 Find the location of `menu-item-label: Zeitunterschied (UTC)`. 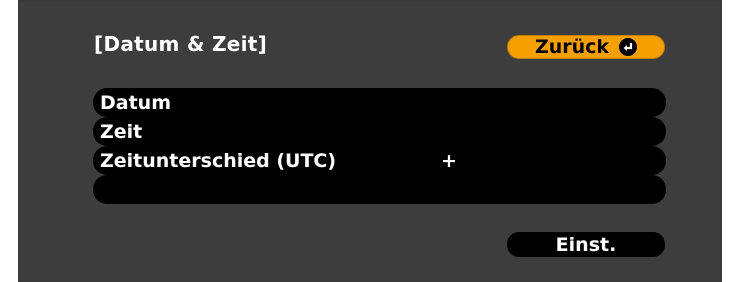

menu-item-label: Zeitunterschied (UTC) is located at coordinates (218, 160).